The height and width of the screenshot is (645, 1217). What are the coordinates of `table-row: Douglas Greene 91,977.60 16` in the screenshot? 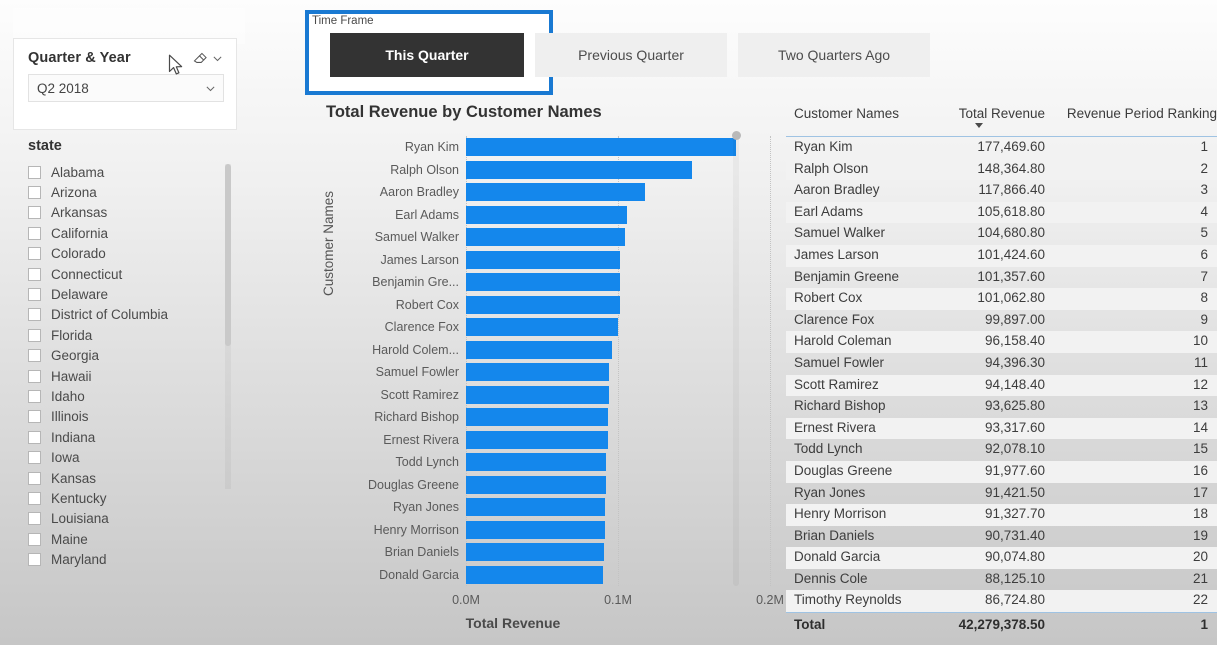 It's located at (1001, 471).